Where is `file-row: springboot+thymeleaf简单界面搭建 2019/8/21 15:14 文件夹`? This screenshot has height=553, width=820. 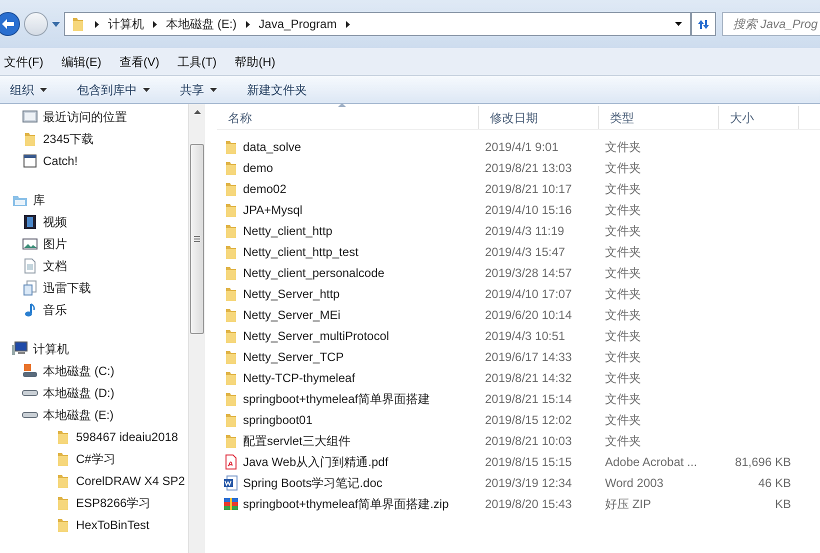 file-row: springboot+thymeleaf简单界面搭建 2019/8/21 15:14 文件夹 is located at coordinates (518, 398).